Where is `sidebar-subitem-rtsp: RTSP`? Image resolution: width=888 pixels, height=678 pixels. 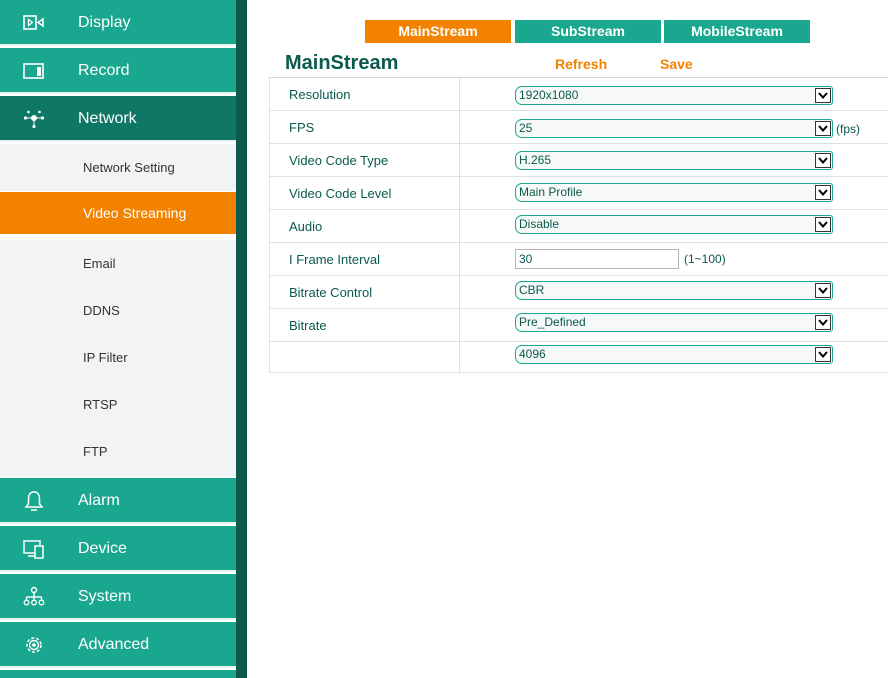
sidebar-subitem-rtsp: RTSP is located at coordinates (118, 404).